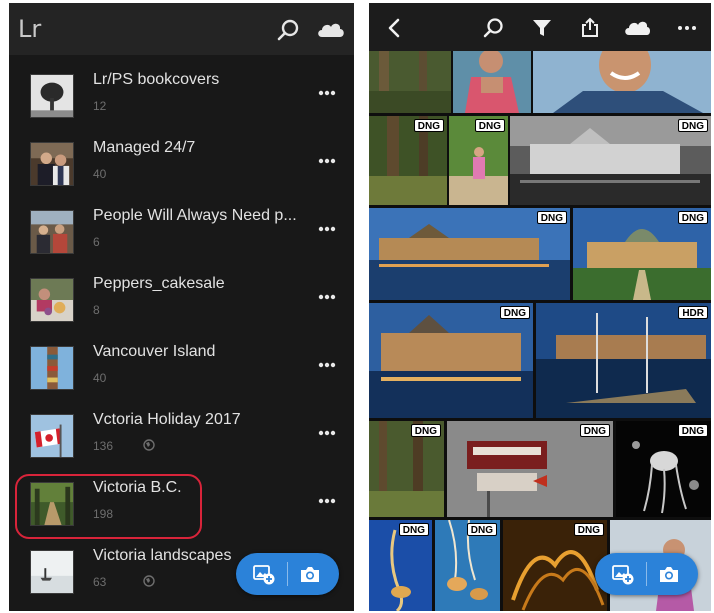 Image resolution: width=714 pixels, height=613 pixels. Describe the element at coordinates (167, 419) in the screenshot. I see `album-name: Vctoria Holiday 2017` at that location.